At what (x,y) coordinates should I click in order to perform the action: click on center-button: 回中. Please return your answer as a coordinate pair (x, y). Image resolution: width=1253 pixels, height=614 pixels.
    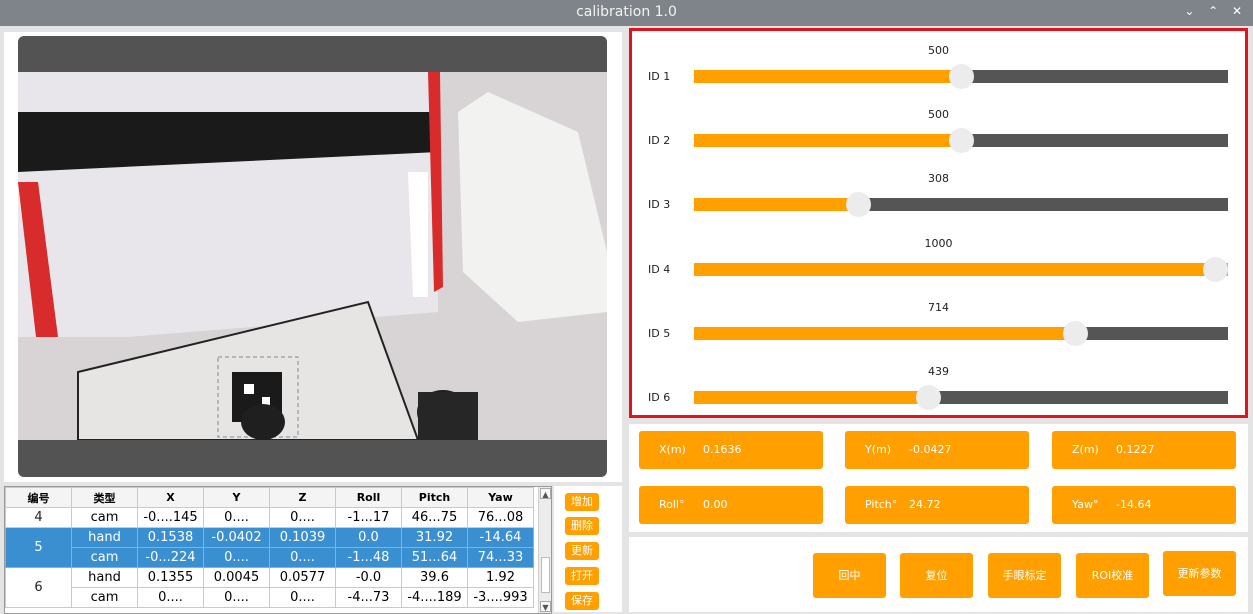
    Looking at the image, I should click on (849, 575).